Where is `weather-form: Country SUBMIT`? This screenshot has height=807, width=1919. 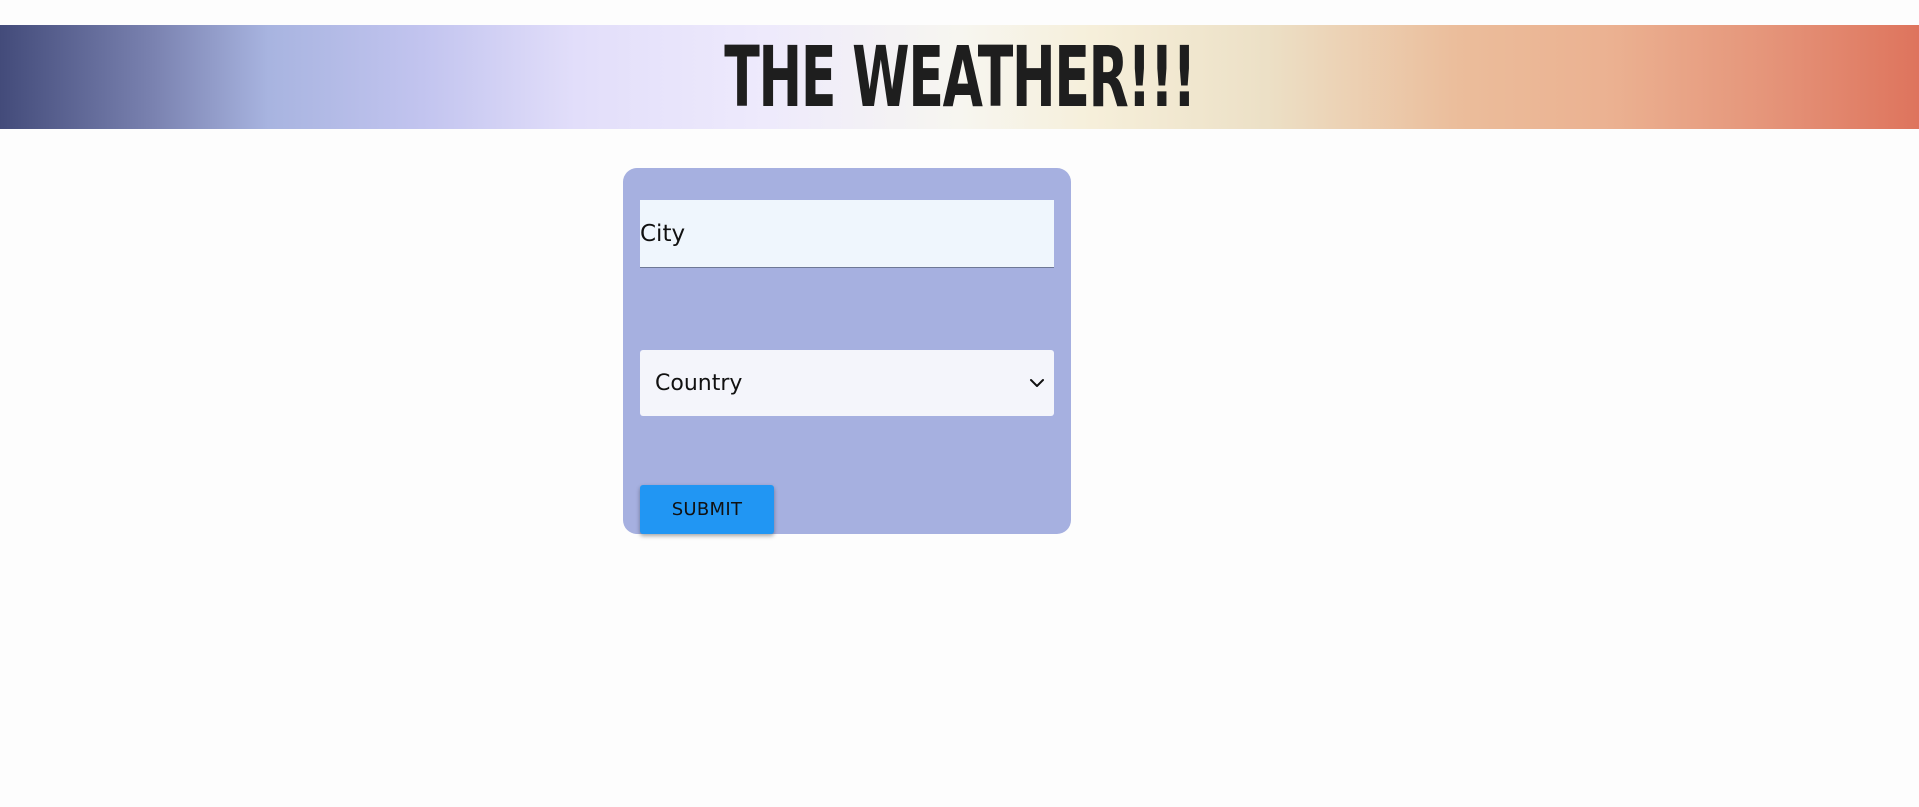 weather-form: Country SUBMIT is located at coordinates (847, 351).